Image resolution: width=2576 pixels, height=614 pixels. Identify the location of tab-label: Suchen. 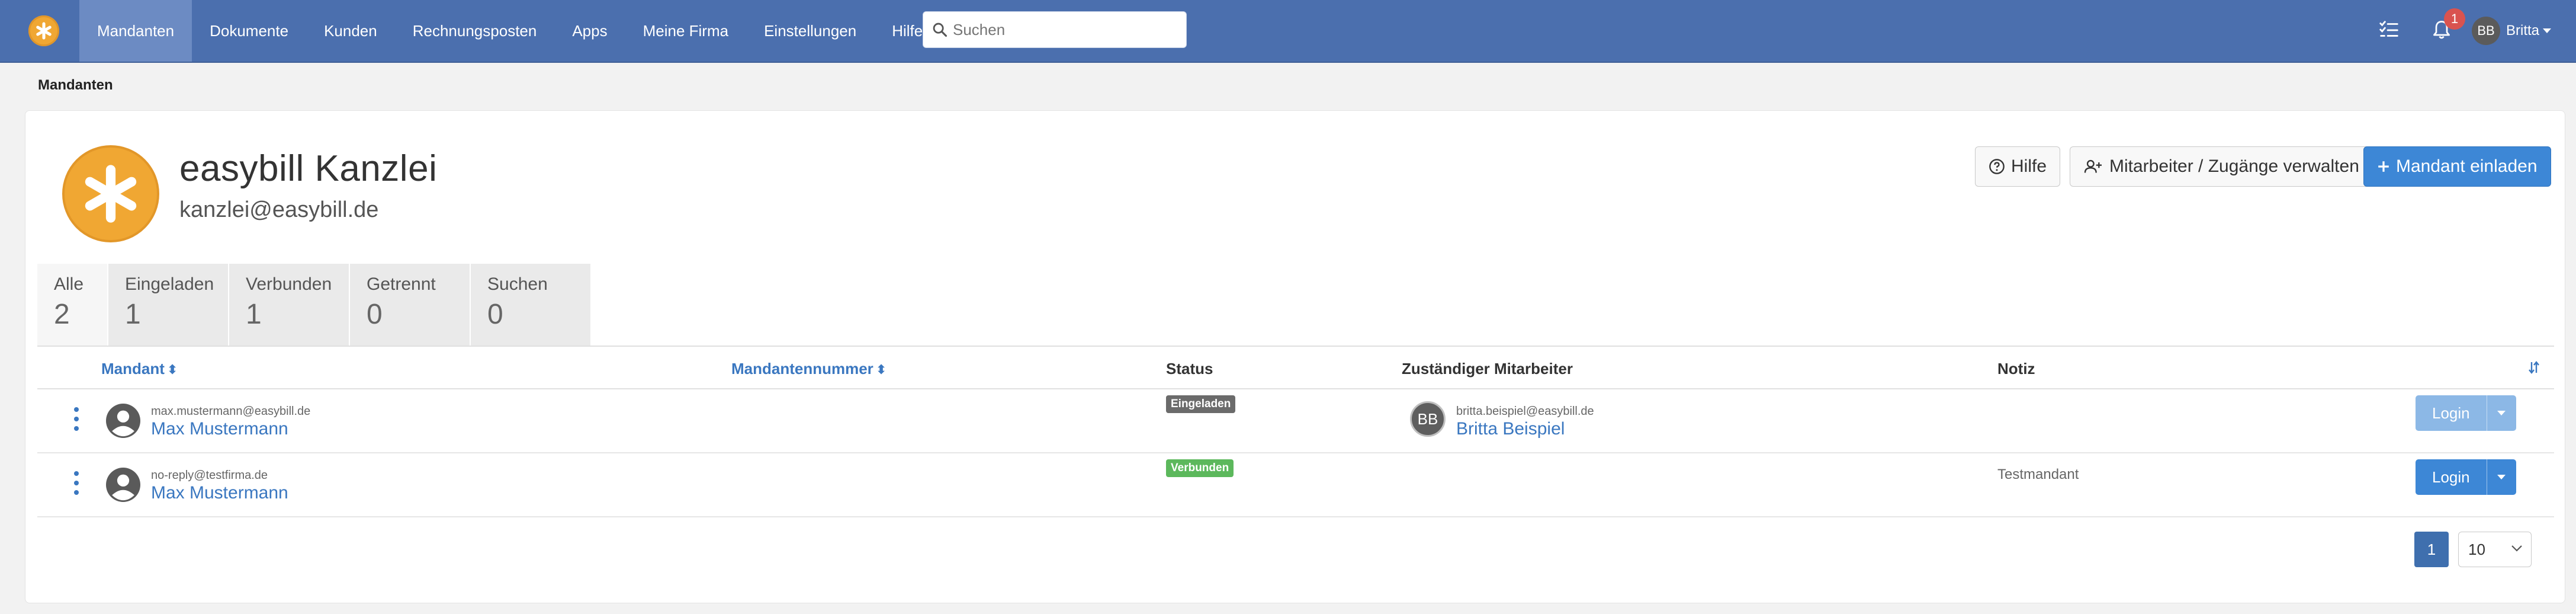
(517, 284).